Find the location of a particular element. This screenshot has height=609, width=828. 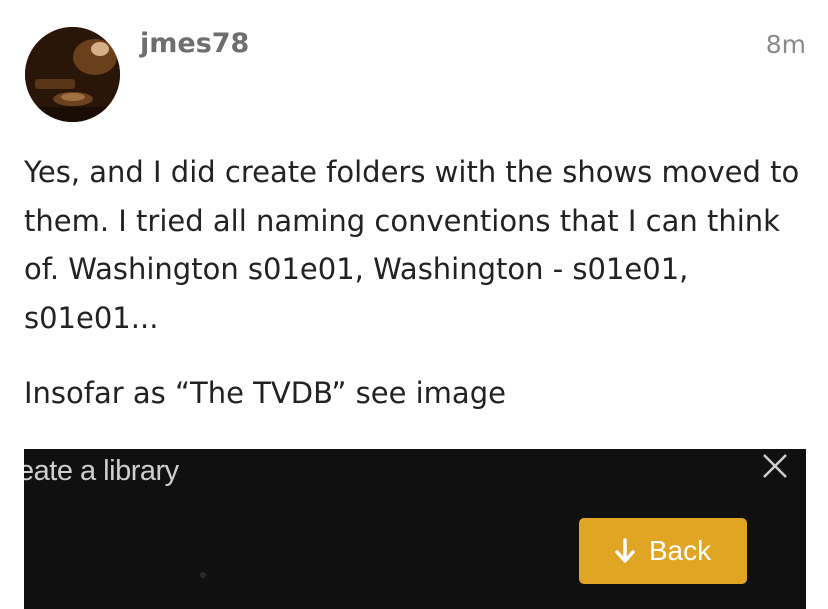

post-body-paragraph: Insofar as “The TVDB” see image is located at coordinates (265, 393).